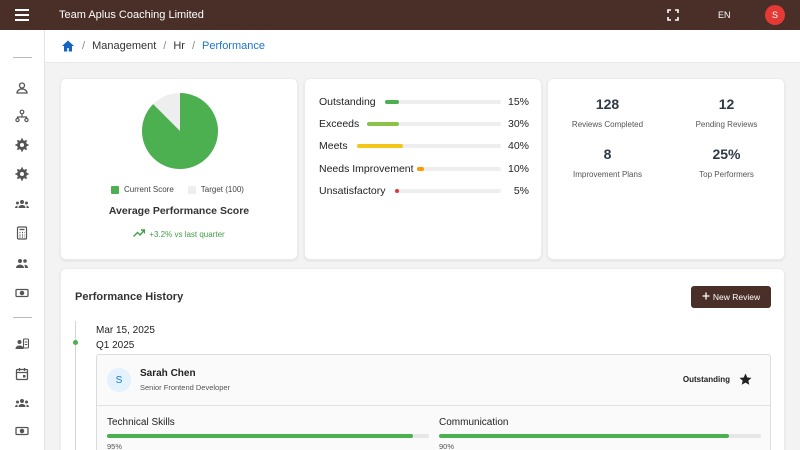 This screenshot has height=450, width=800. I want to click on skill-percent: 90%, so click(447, 446).